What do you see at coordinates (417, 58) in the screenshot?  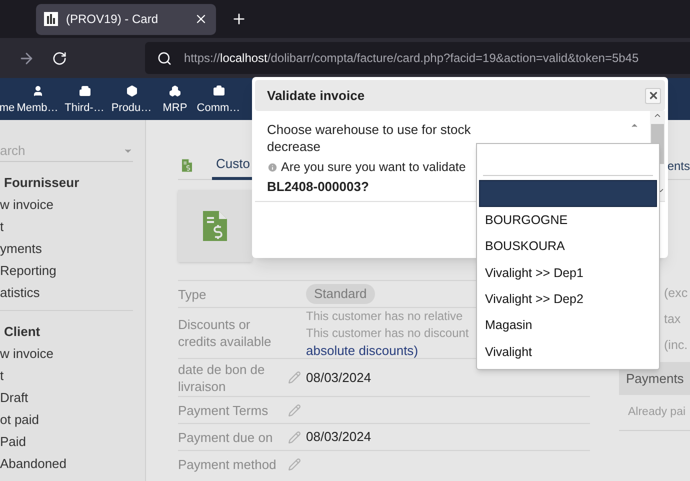 I see `address-field: https://localhost/dolibarr/compta/facture/card.php?facid=19&action=valid&token=5b45` at bounding box center [417, 58].